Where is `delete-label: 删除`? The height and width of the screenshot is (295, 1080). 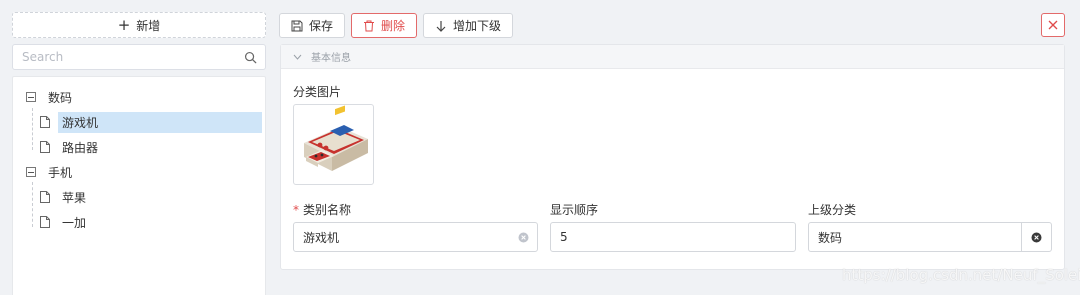 delete-label: 删除 is located at coordinates (393, 26).